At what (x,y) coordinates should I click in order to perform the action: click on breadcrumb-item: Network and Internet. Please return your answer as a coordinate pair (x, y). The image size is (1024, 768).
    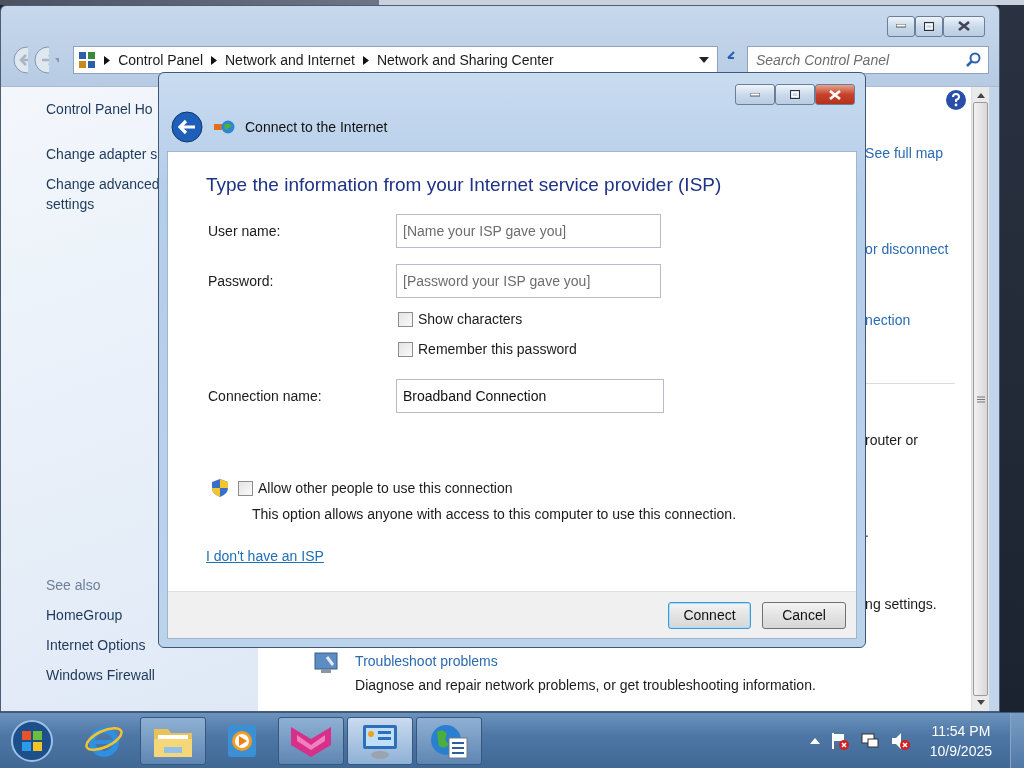
    Looking at the image, I should click on (290, 60).